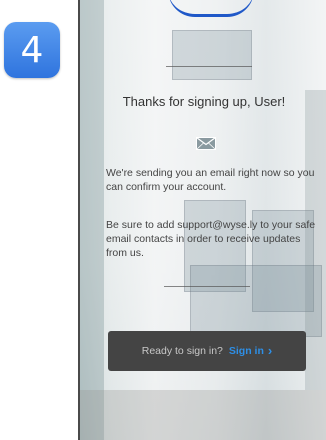 This screenshot has height=440, width=326. What do you see at coordinates (206, 143) in the screenshot?
I see `envelope-icon` at bounding box center [206, 143].